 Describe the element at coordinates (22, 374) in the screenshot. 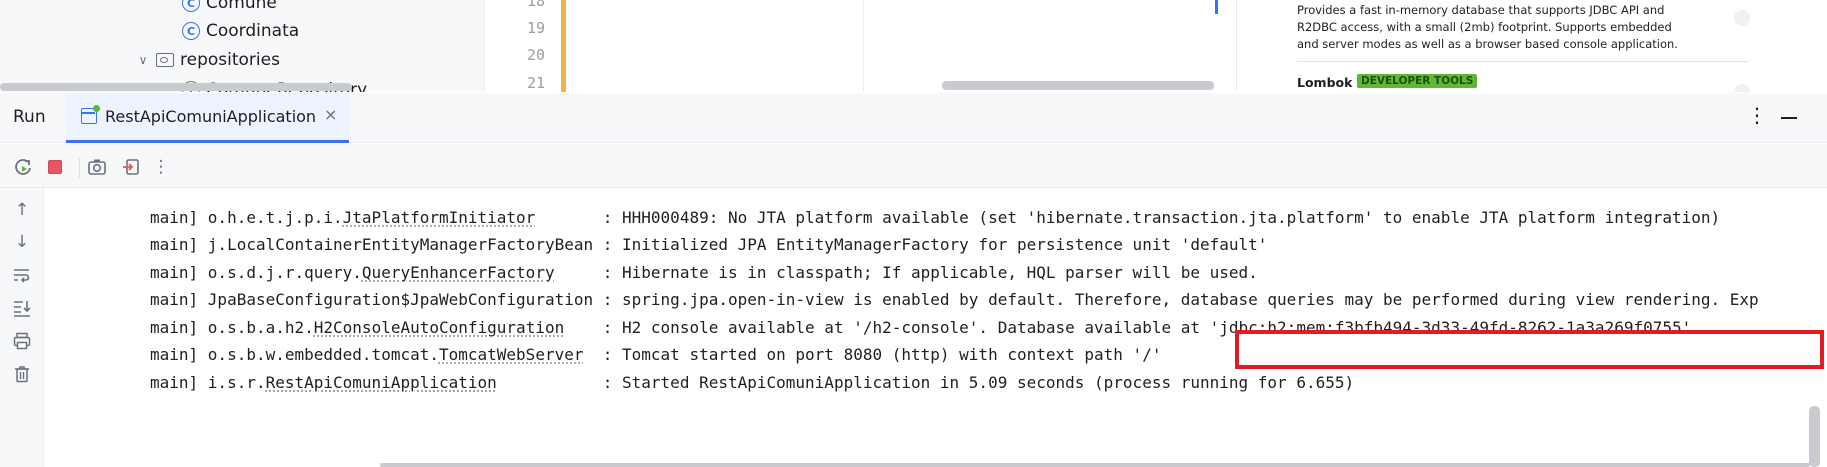

I see `trash-icon` at that location.